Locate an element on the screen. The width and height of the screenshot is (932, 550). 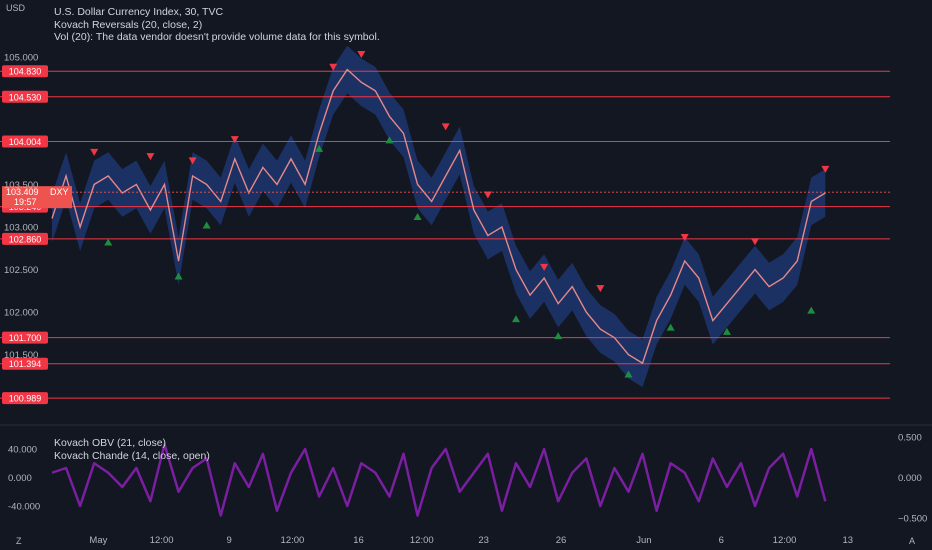
chande-tick-label: 0.000 is located at coordinates (910, 478).